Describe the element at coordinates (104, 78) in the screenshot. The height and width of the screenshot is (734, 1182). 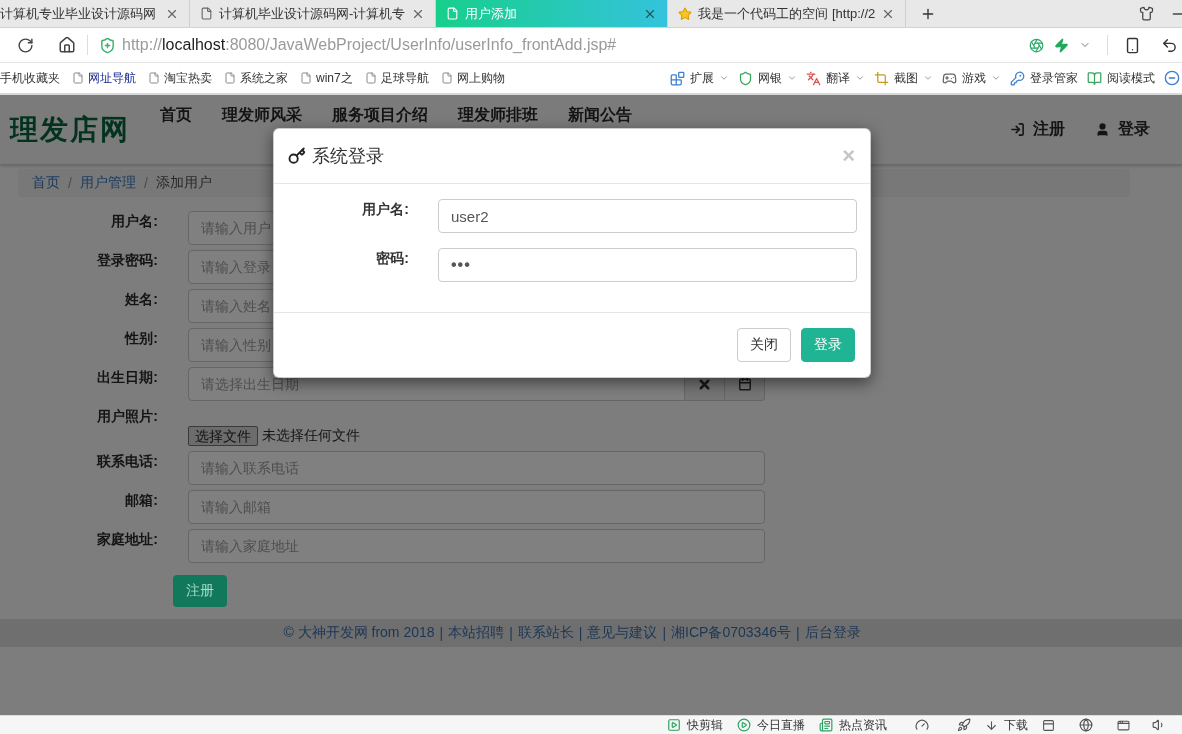
I see `bookmark-link: 网址导航` at that location.